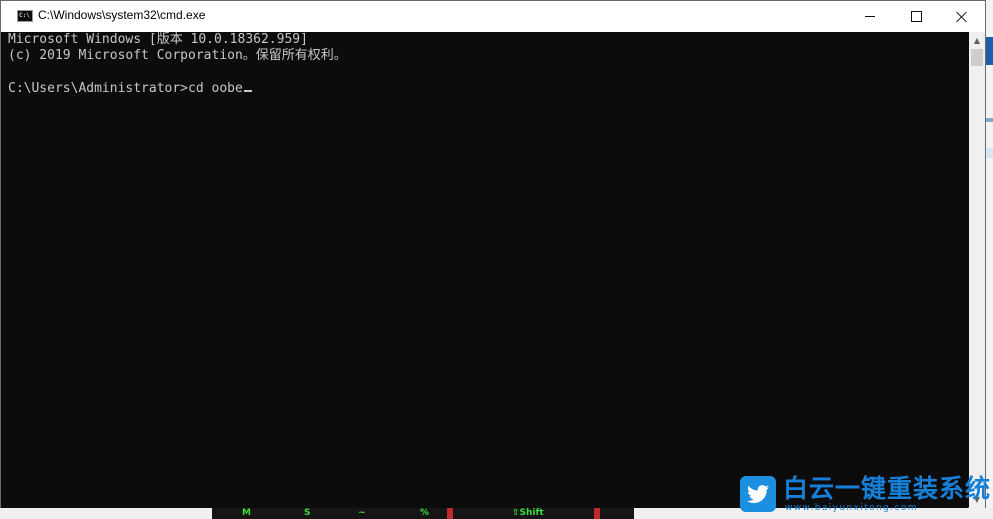  Describe the element at coordinates (528, 513) in the screenshot. I see `game-key-label: ⇧Shift` at that location.